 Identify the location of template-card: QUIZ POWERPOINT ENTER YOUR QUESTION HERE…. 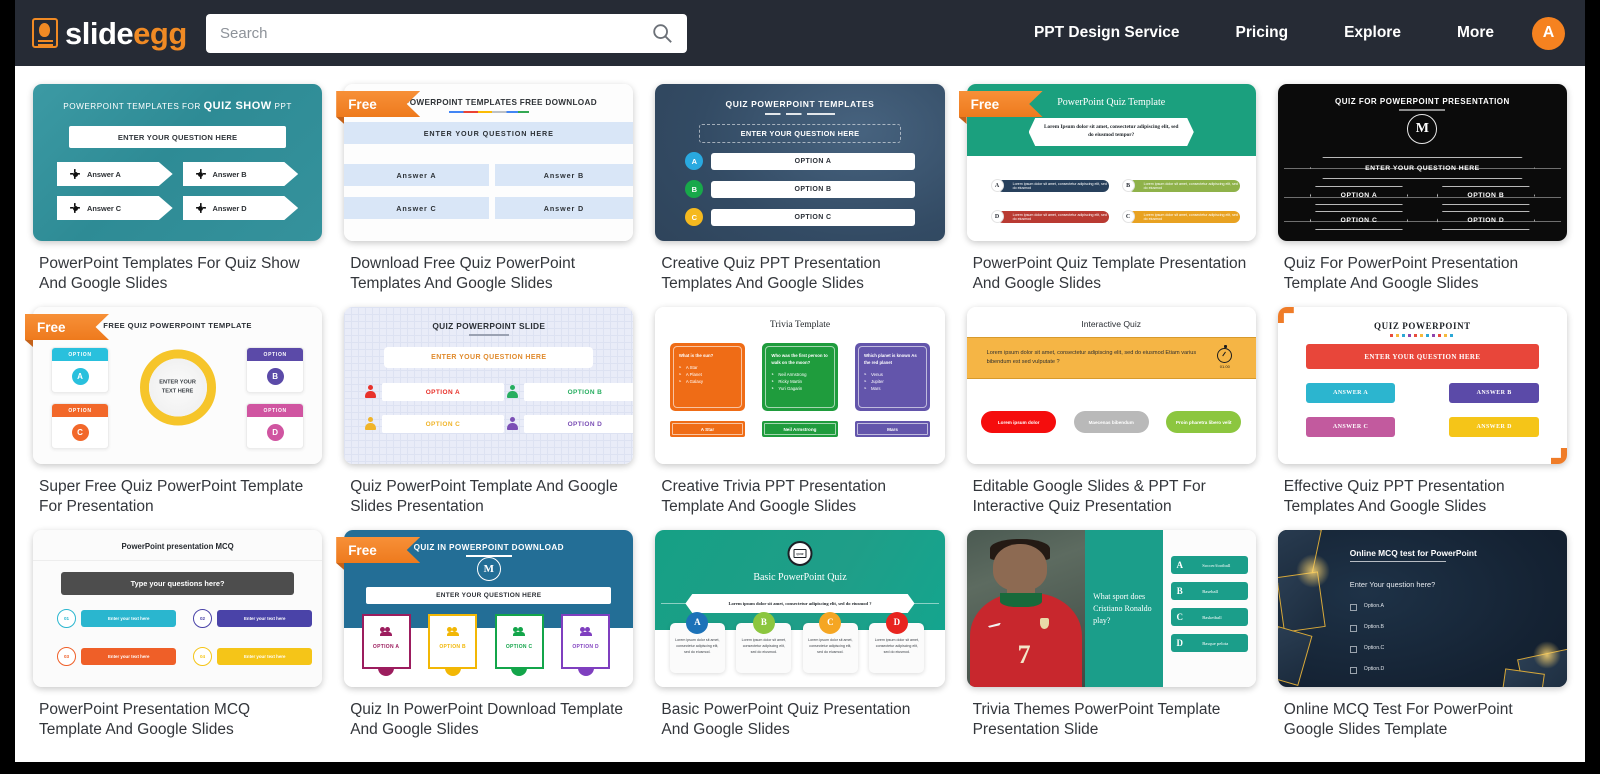
(1422, 414).